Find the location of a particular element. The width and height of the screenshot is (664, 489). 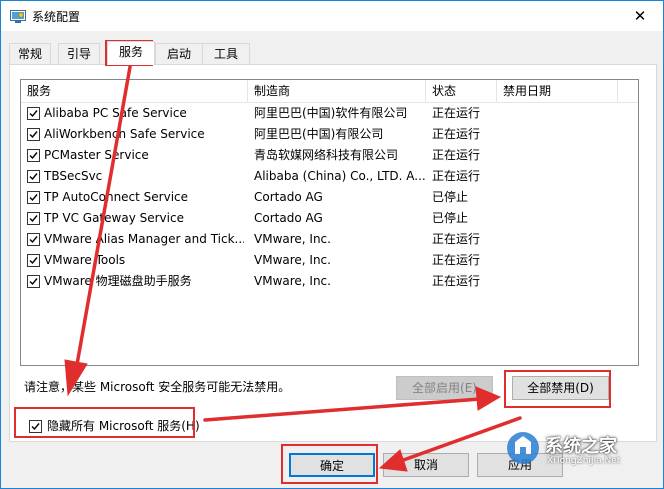

tab-label: 服务 is located at coordinates (130, 52).